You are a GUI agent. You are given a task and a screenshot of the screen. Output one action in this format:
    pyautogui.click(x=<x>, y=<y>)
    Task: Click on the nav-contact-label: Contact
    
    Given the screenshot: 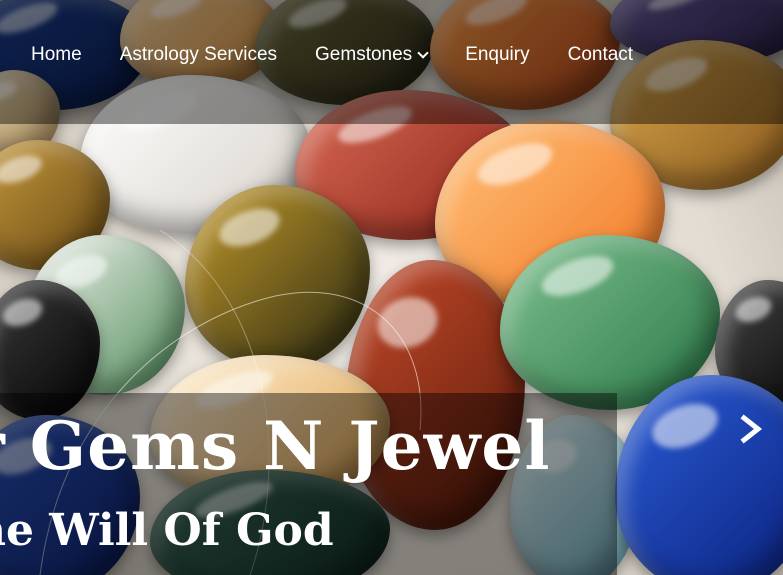 What is the action you would take?
    pyautogui.click(x=600, y=54)
    